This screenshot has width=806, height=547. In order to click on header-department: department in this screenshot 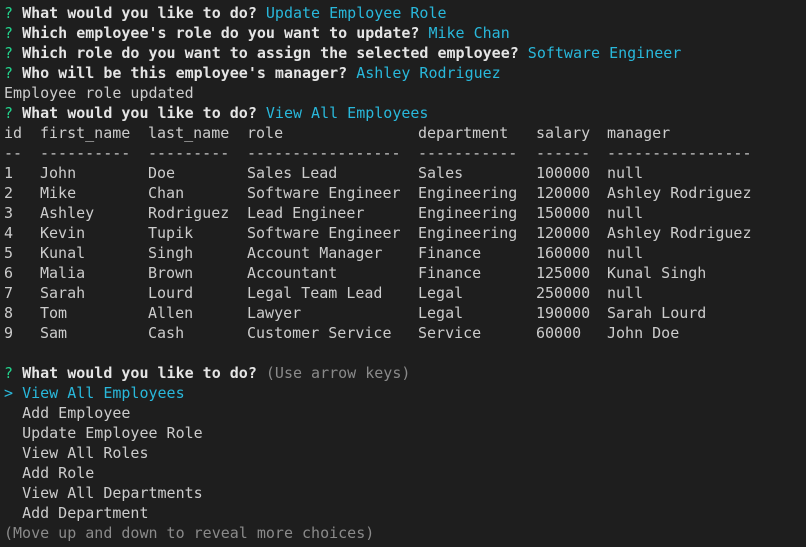, I will do `click(463, 133)`.